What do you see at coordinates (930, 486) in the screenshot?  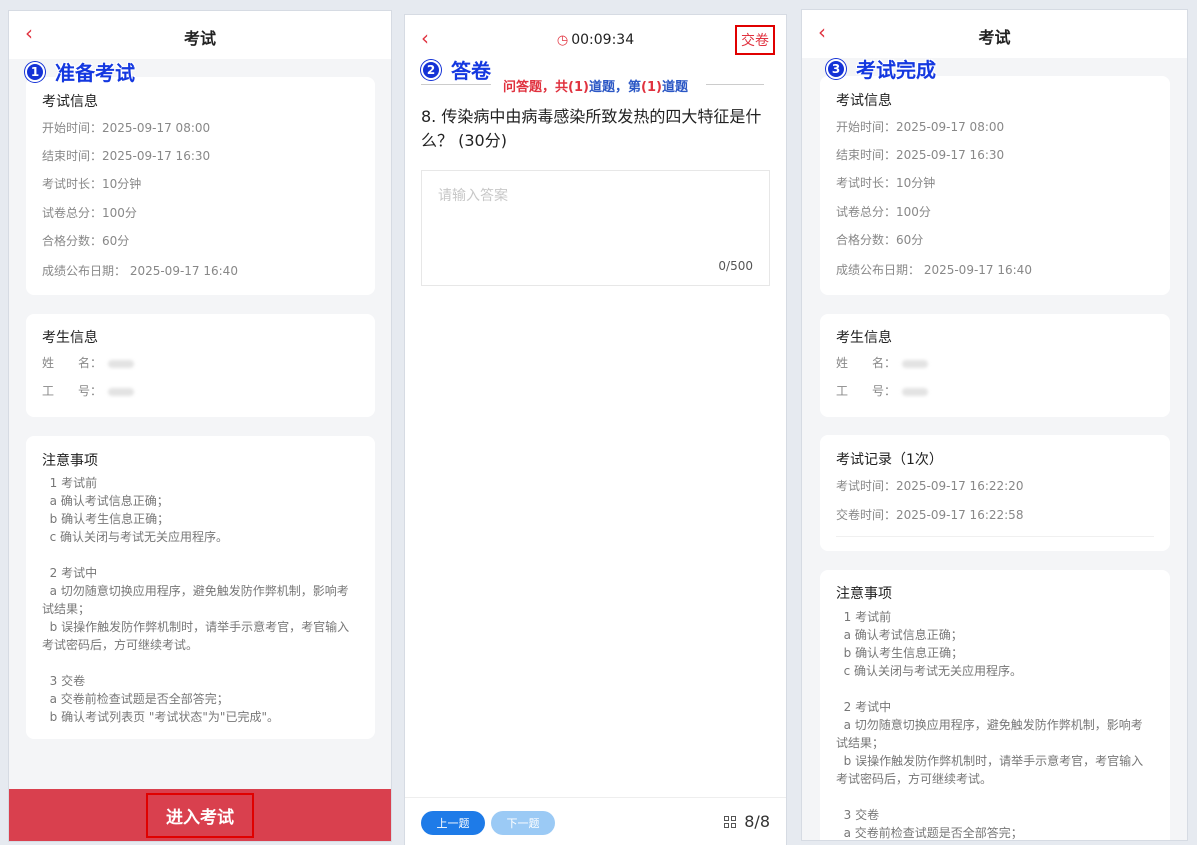 I see `exam-time: 考试时间：2025-09-17 16:22:20` at bounding box center [930, 486].